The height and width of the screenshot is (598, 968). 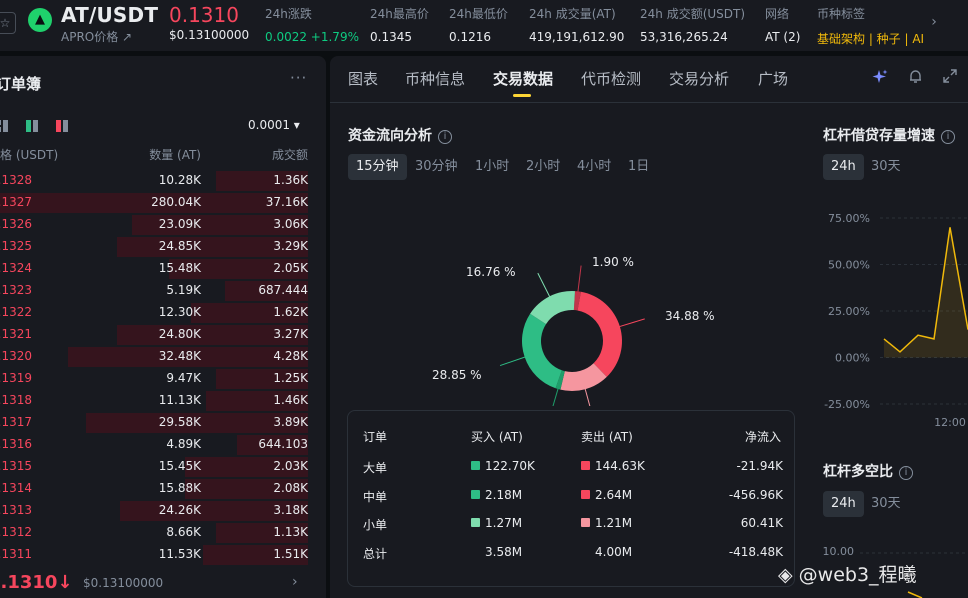 I want to click on tab-3: 代币检测, so click(x=611, y=78).